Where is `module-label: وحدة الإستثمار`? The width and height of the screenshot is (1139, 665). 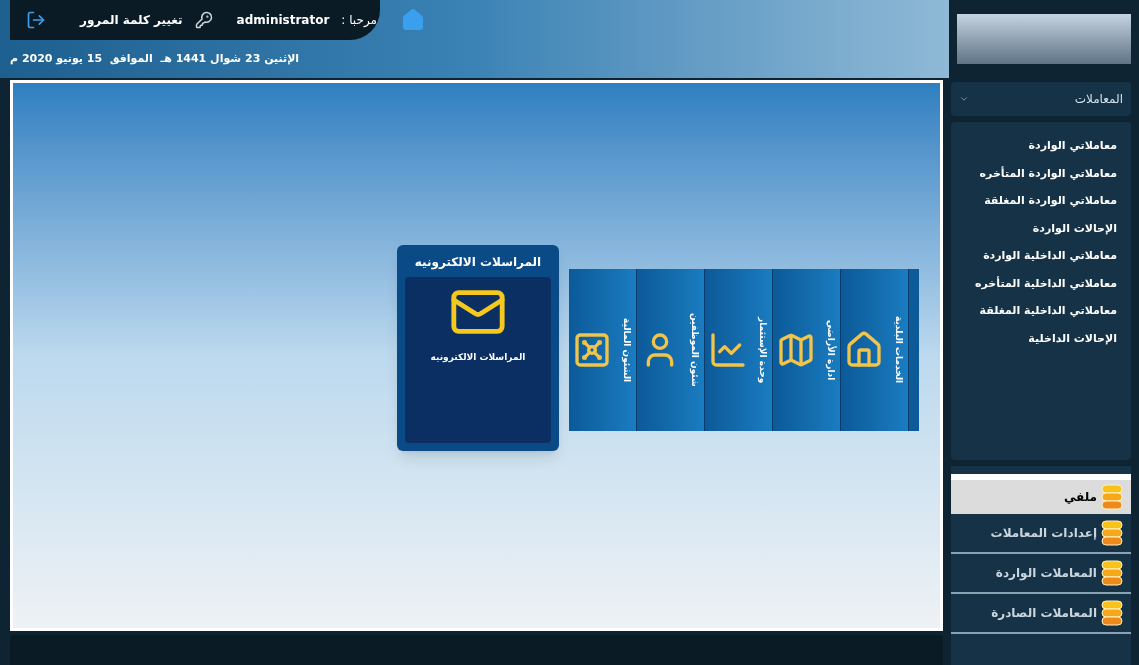
module-label: وحدة الإستثمار is located at coordinates (763, 350).